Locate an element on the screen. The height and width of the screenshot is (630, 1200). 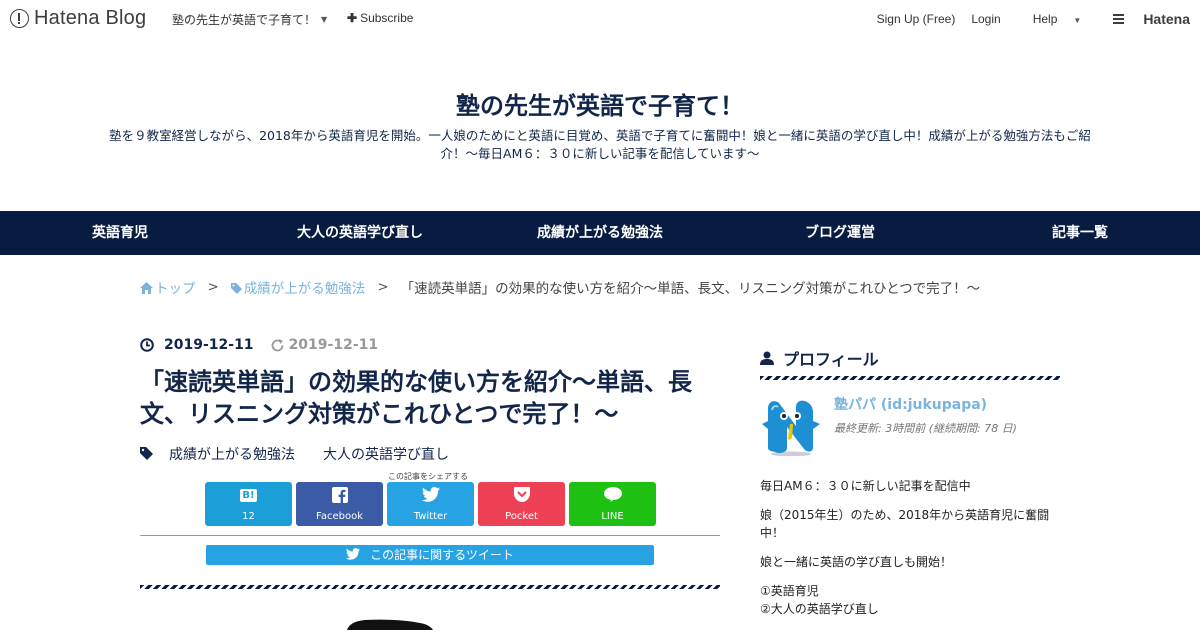
updated-date: 2019-12-11 is located at coordinates (333, 345).